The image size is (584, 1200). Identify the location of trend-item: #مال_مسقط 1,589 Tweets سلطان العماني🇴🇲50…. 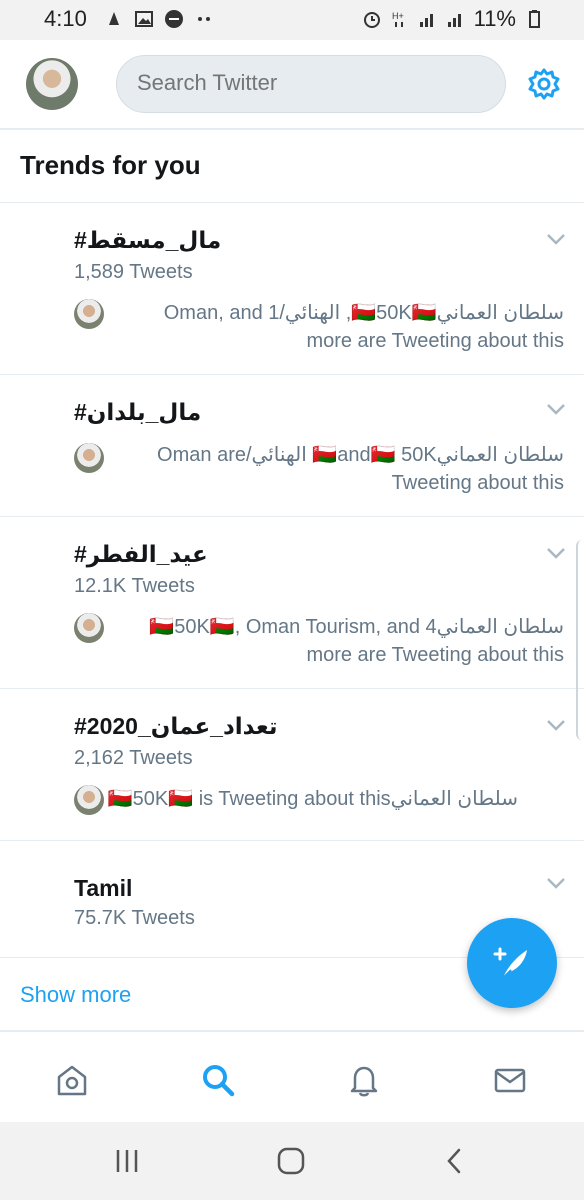
(292, 288).